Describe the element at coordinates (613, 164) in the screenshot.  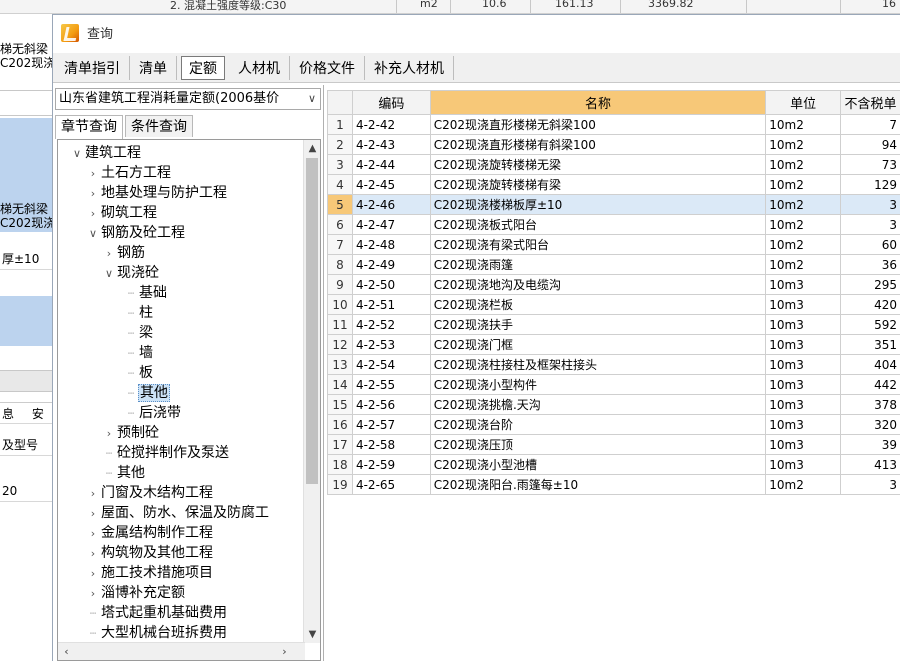
I see `table-row: 3 4-2-44 C202现浇旋转楼梯无梁 10m2 73` at that location.